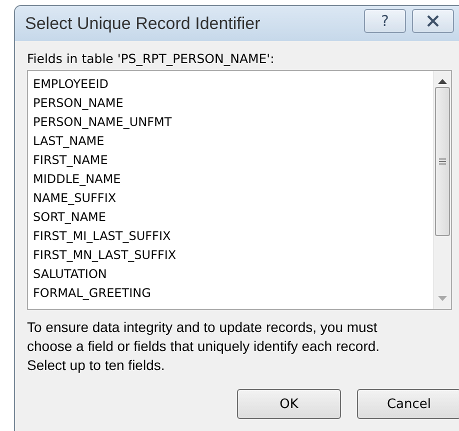 The height and width of the screenshot is (431, 459). What do you see at coordinates (73, 198) in the screenshot?
I see `field-item: NAME_SUFFIX` at bounding box center [73, 198].